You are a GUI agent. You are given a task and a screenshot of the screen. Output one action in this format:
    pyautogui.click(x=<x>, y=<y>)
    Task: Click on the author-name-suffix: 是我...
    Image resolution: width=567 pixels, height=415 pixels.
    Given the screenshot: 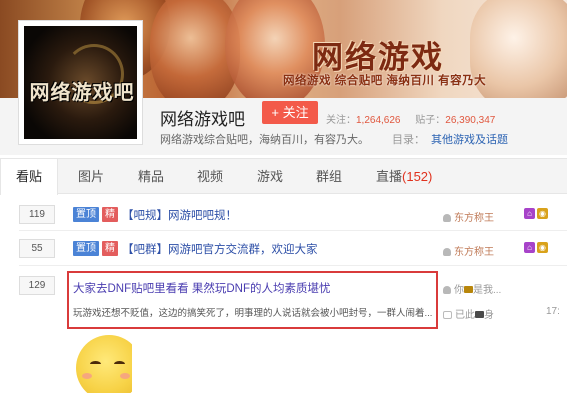 What is the action you would take?
    pyautogui.click(x=487, y=290)
    